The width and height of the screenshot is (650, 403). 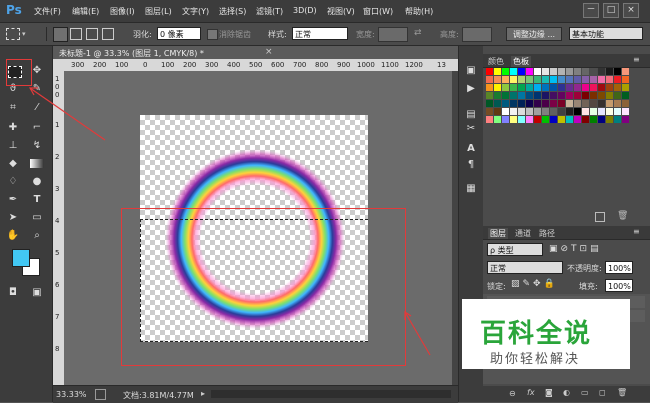 What do you see at coordinates (575, 249) in the screenshot?
I see `layer-filter-icons: ▣⊘T⊡▤` at bounding box center [575, 249].